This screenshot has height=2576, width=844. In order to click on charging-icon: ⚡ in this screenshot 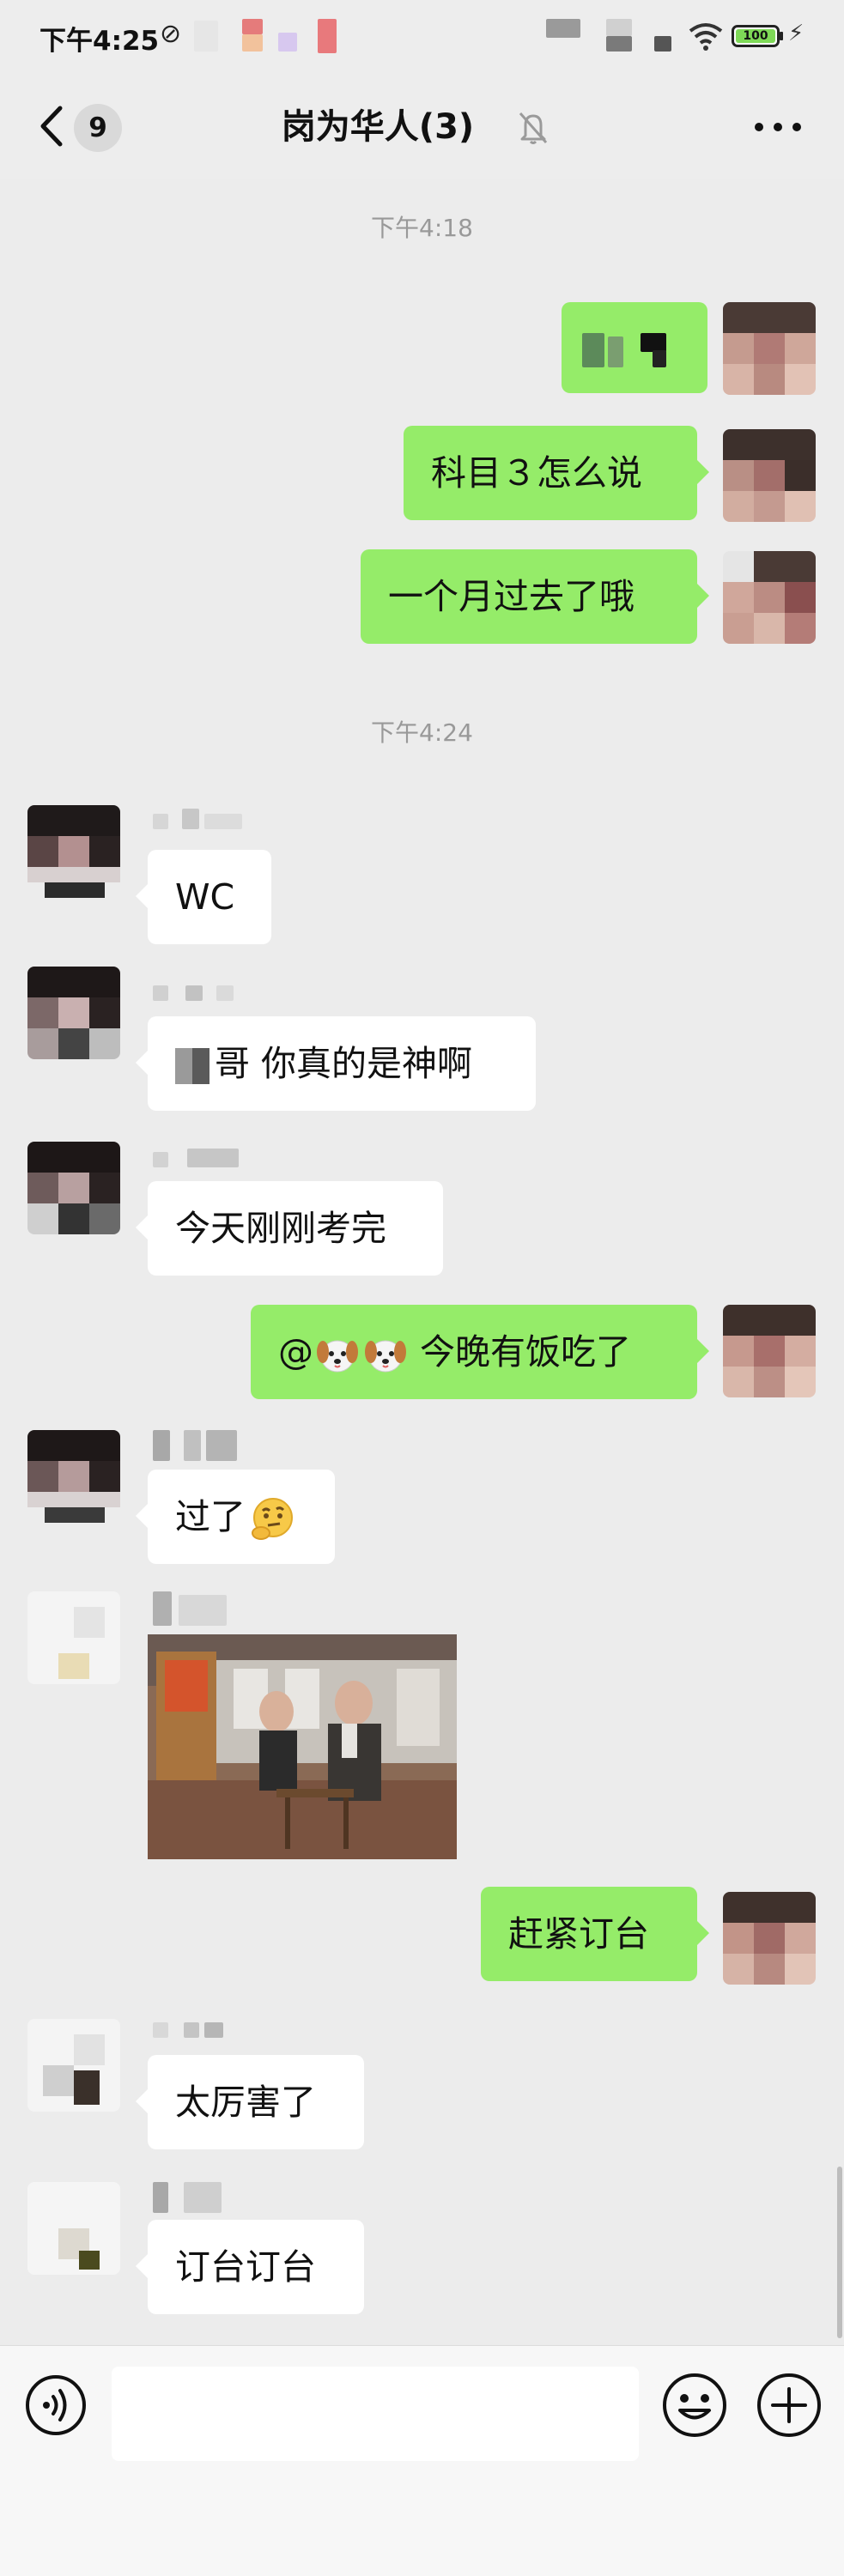, I will do `click(796, 33)`.